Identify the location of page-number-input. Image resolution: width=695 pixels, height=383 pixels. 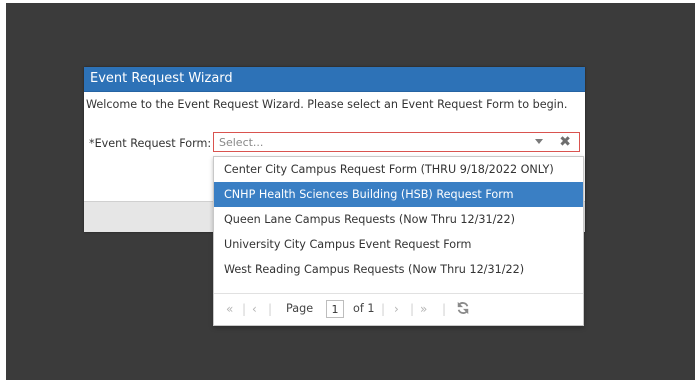
(335, 309).